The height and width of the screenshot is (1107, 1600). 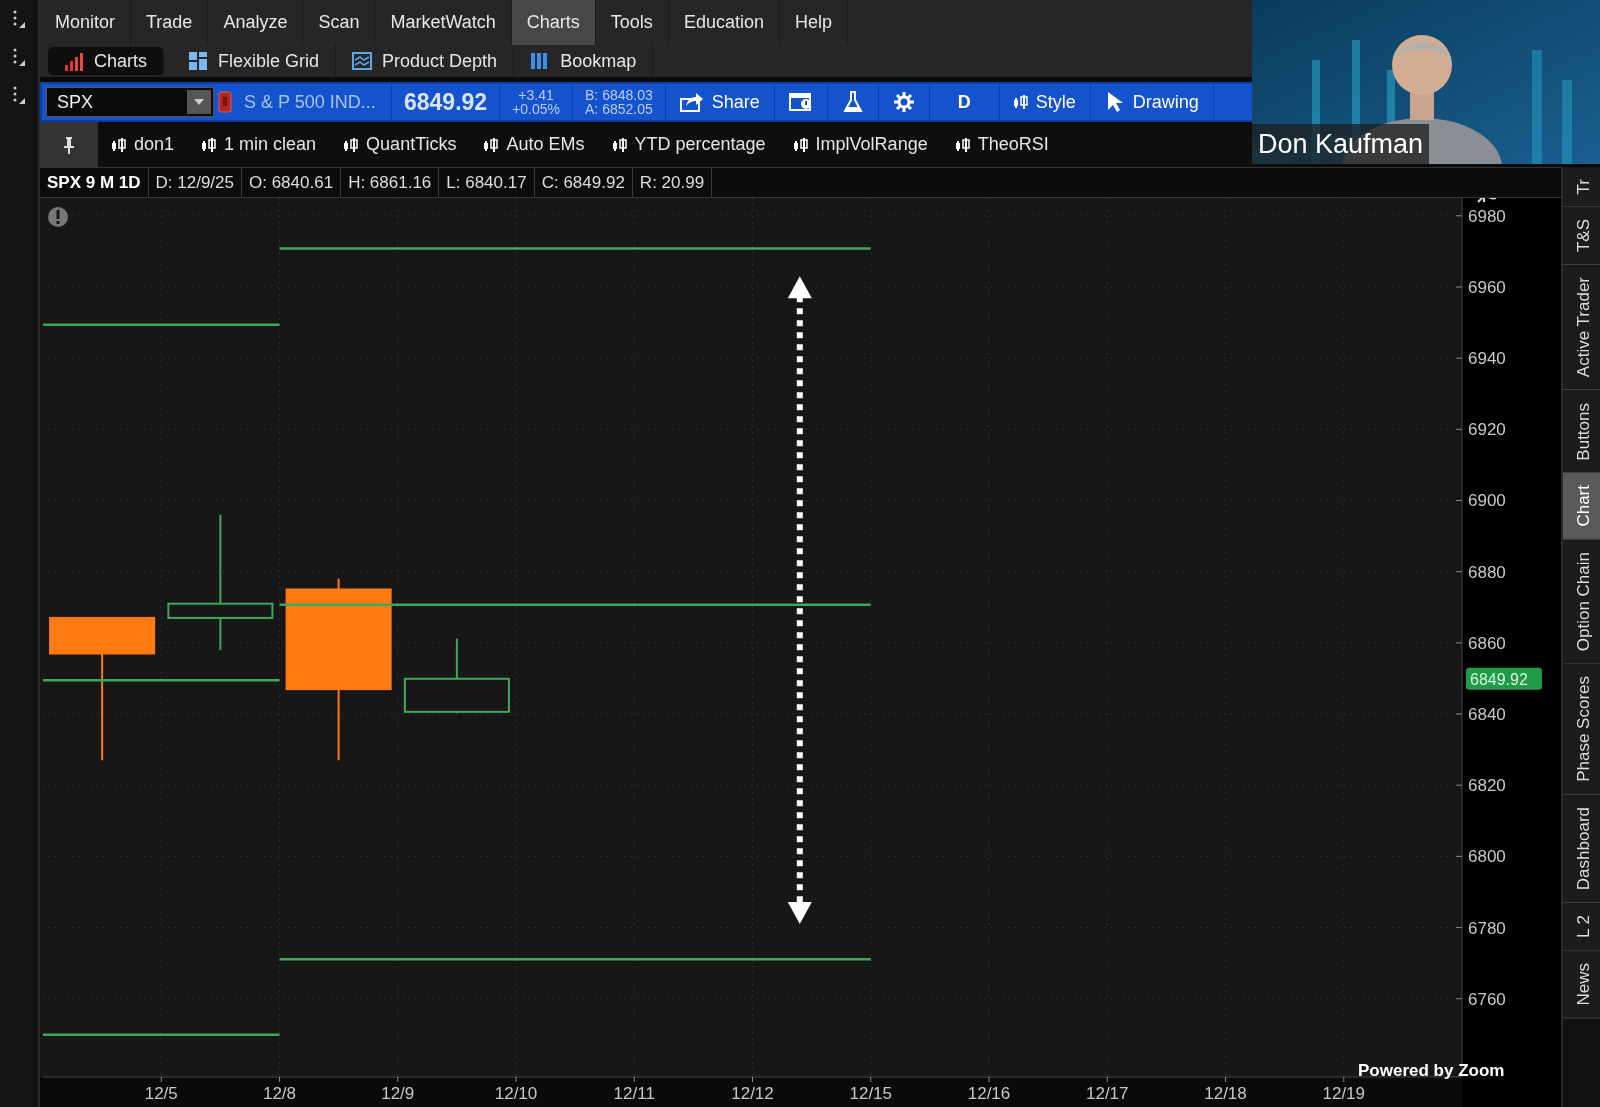 What do you see at coordinates (225, 102) in the screenshot?
I see `link-icon` at bounding box center [225, 102].